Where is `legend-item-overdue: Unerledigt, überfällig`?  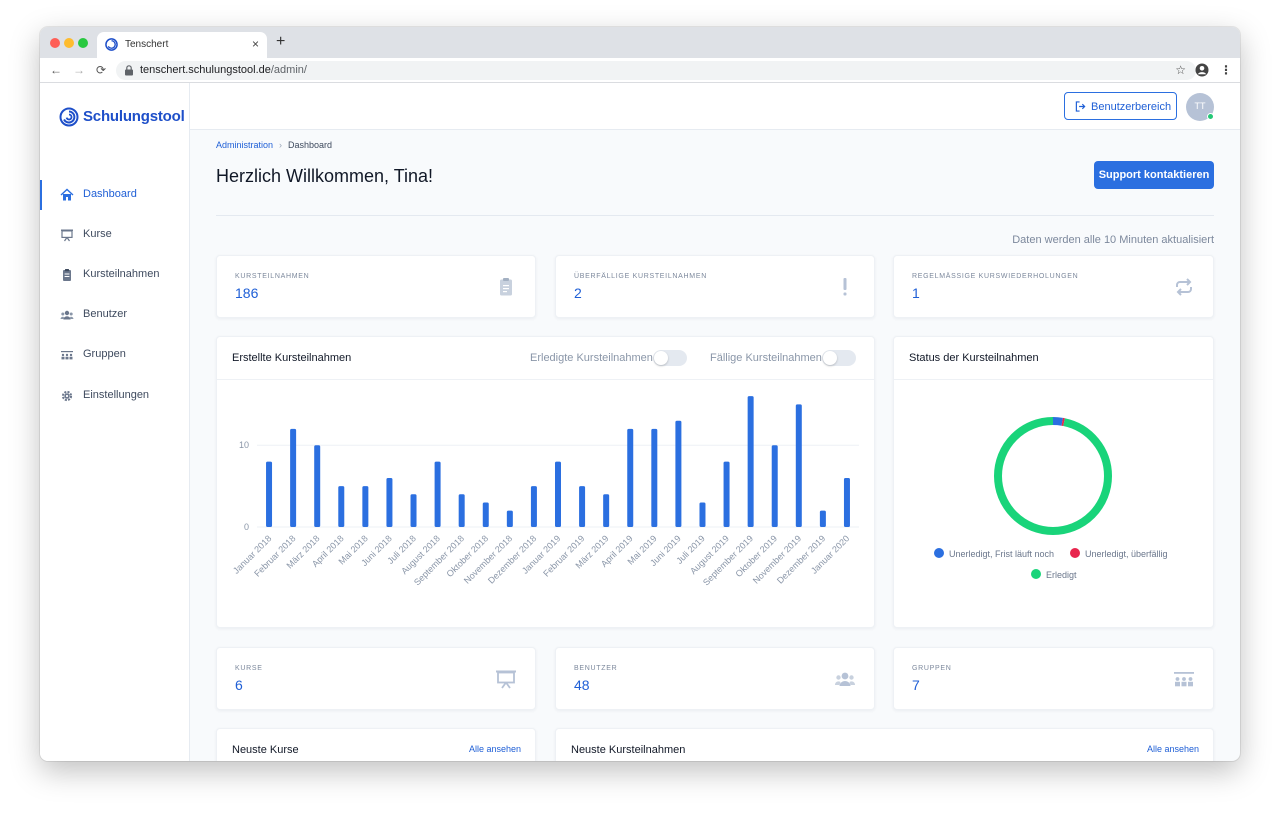
legend-item-overdue: Unerledigt, überfällig is located at coordinates (1119, 553).